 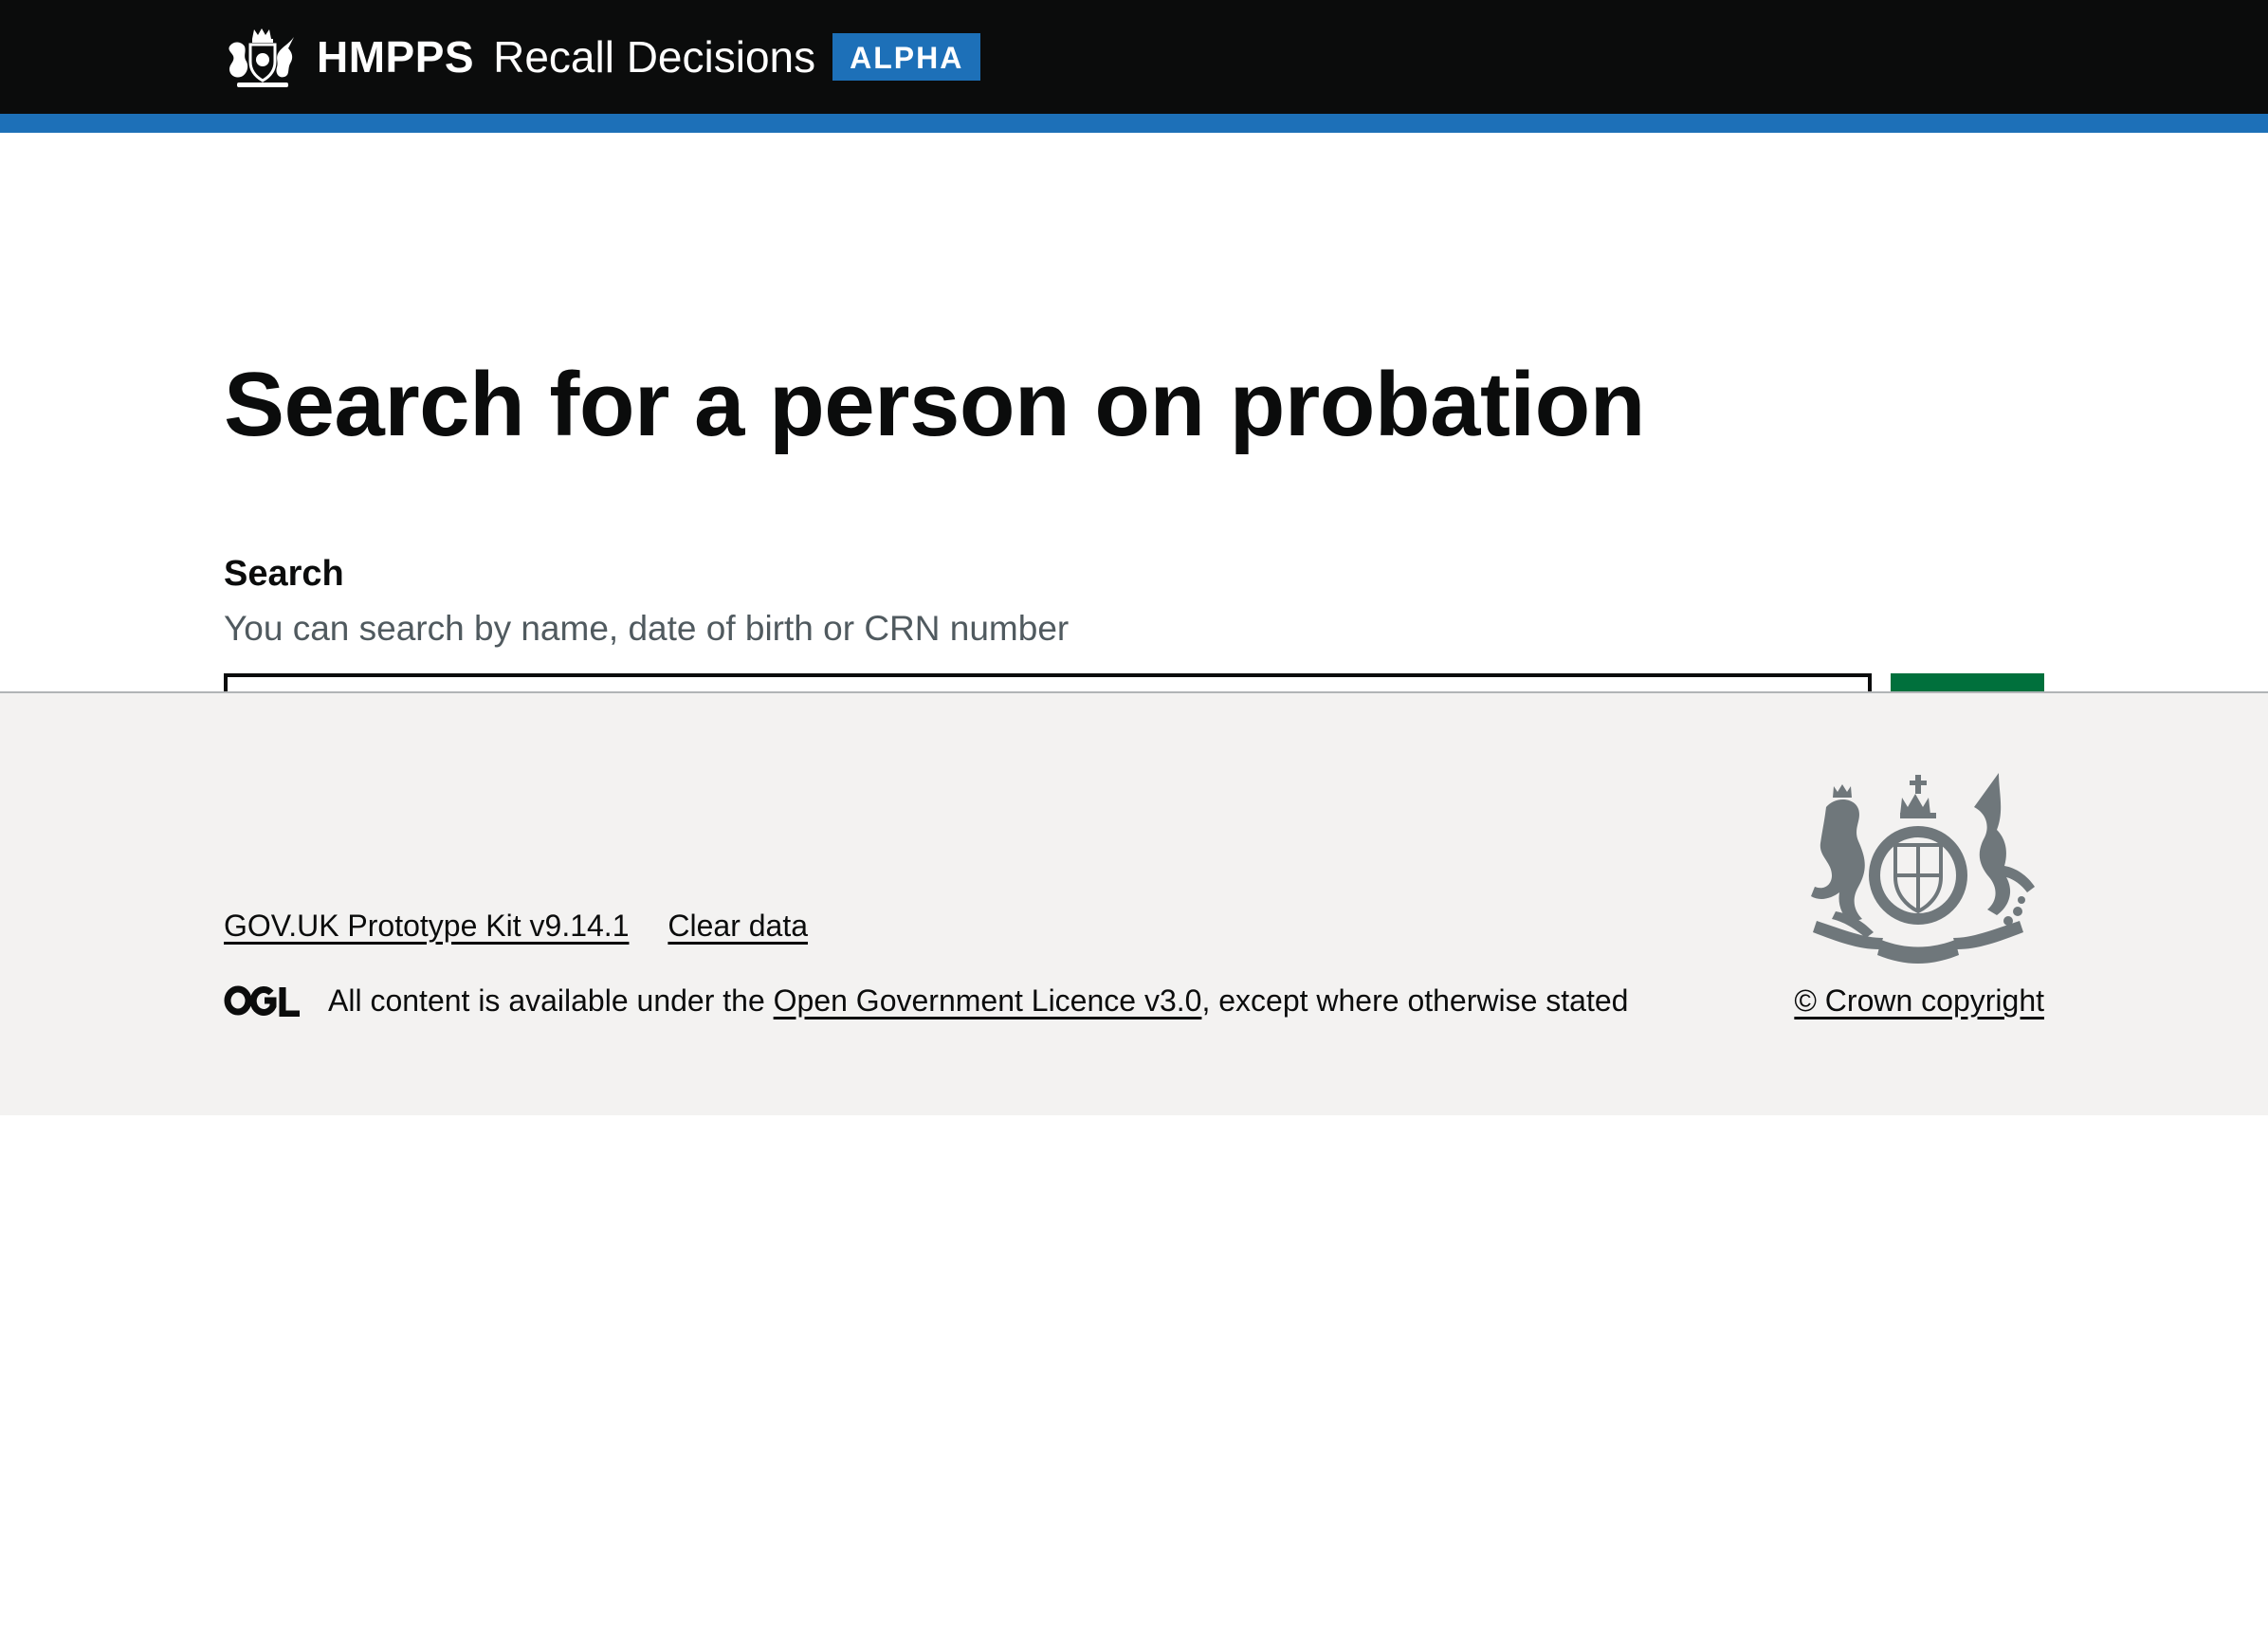 I want to click on footer-links: GOV.UK Prototype Kit v9.14.1 Clear data, so click(x=531, y=926).